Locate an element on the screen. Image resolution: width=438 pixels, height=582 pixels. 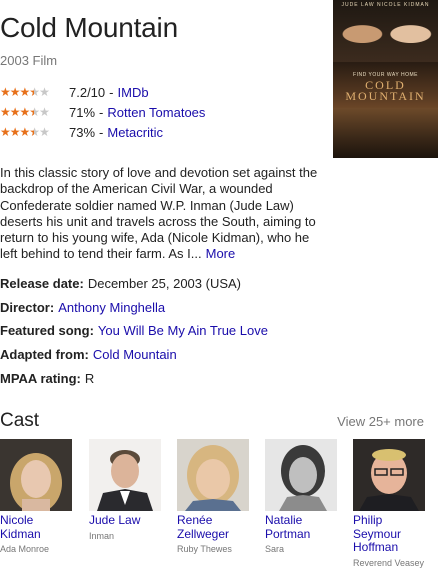
cast-card: Natalie Portman Sara is located at coordinates (302, 497).